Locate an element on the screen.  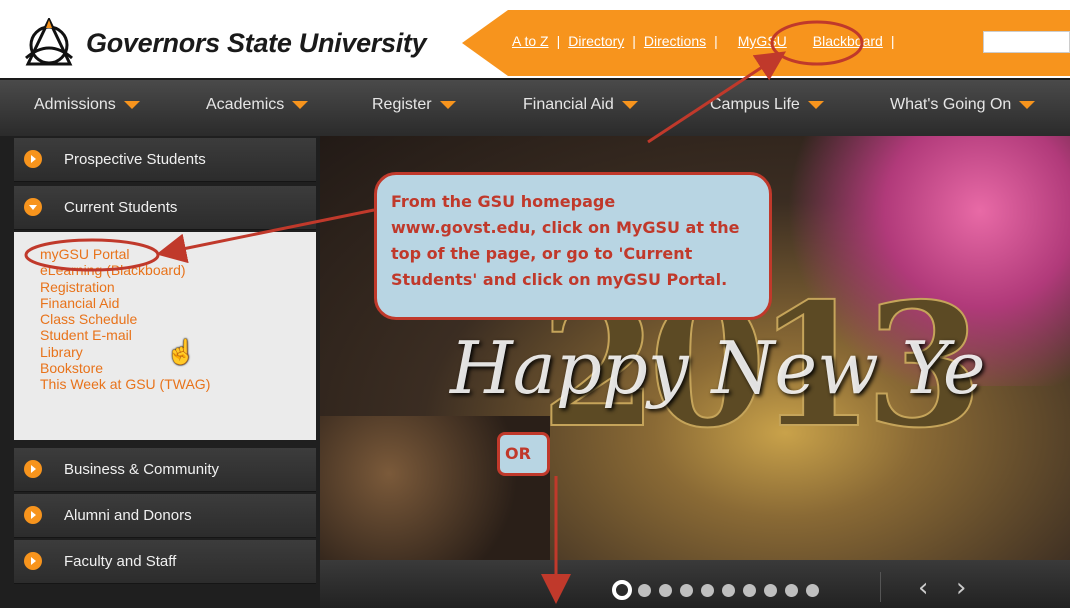
prev-arrow-icon: ‹ is located at coordinates (923, 588).